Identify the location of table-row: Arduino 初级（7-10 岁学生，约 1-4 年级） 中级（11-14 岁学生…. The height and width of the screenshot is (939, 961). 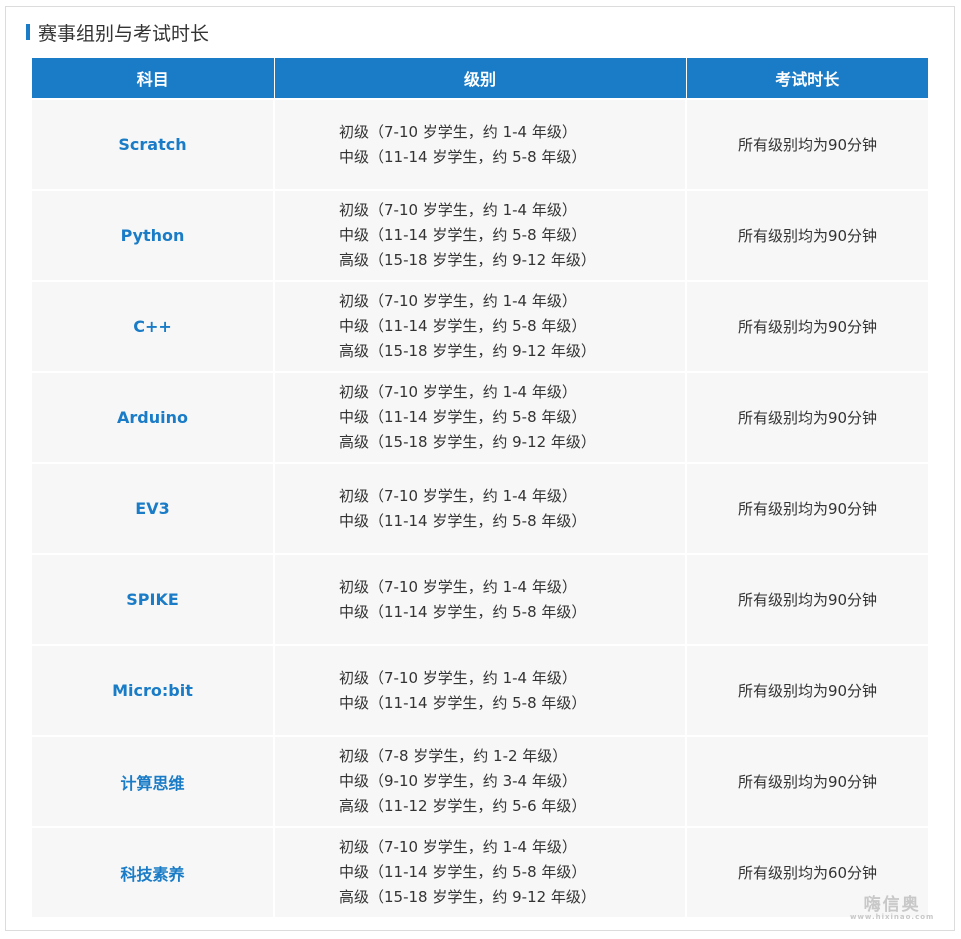
(480, 417).